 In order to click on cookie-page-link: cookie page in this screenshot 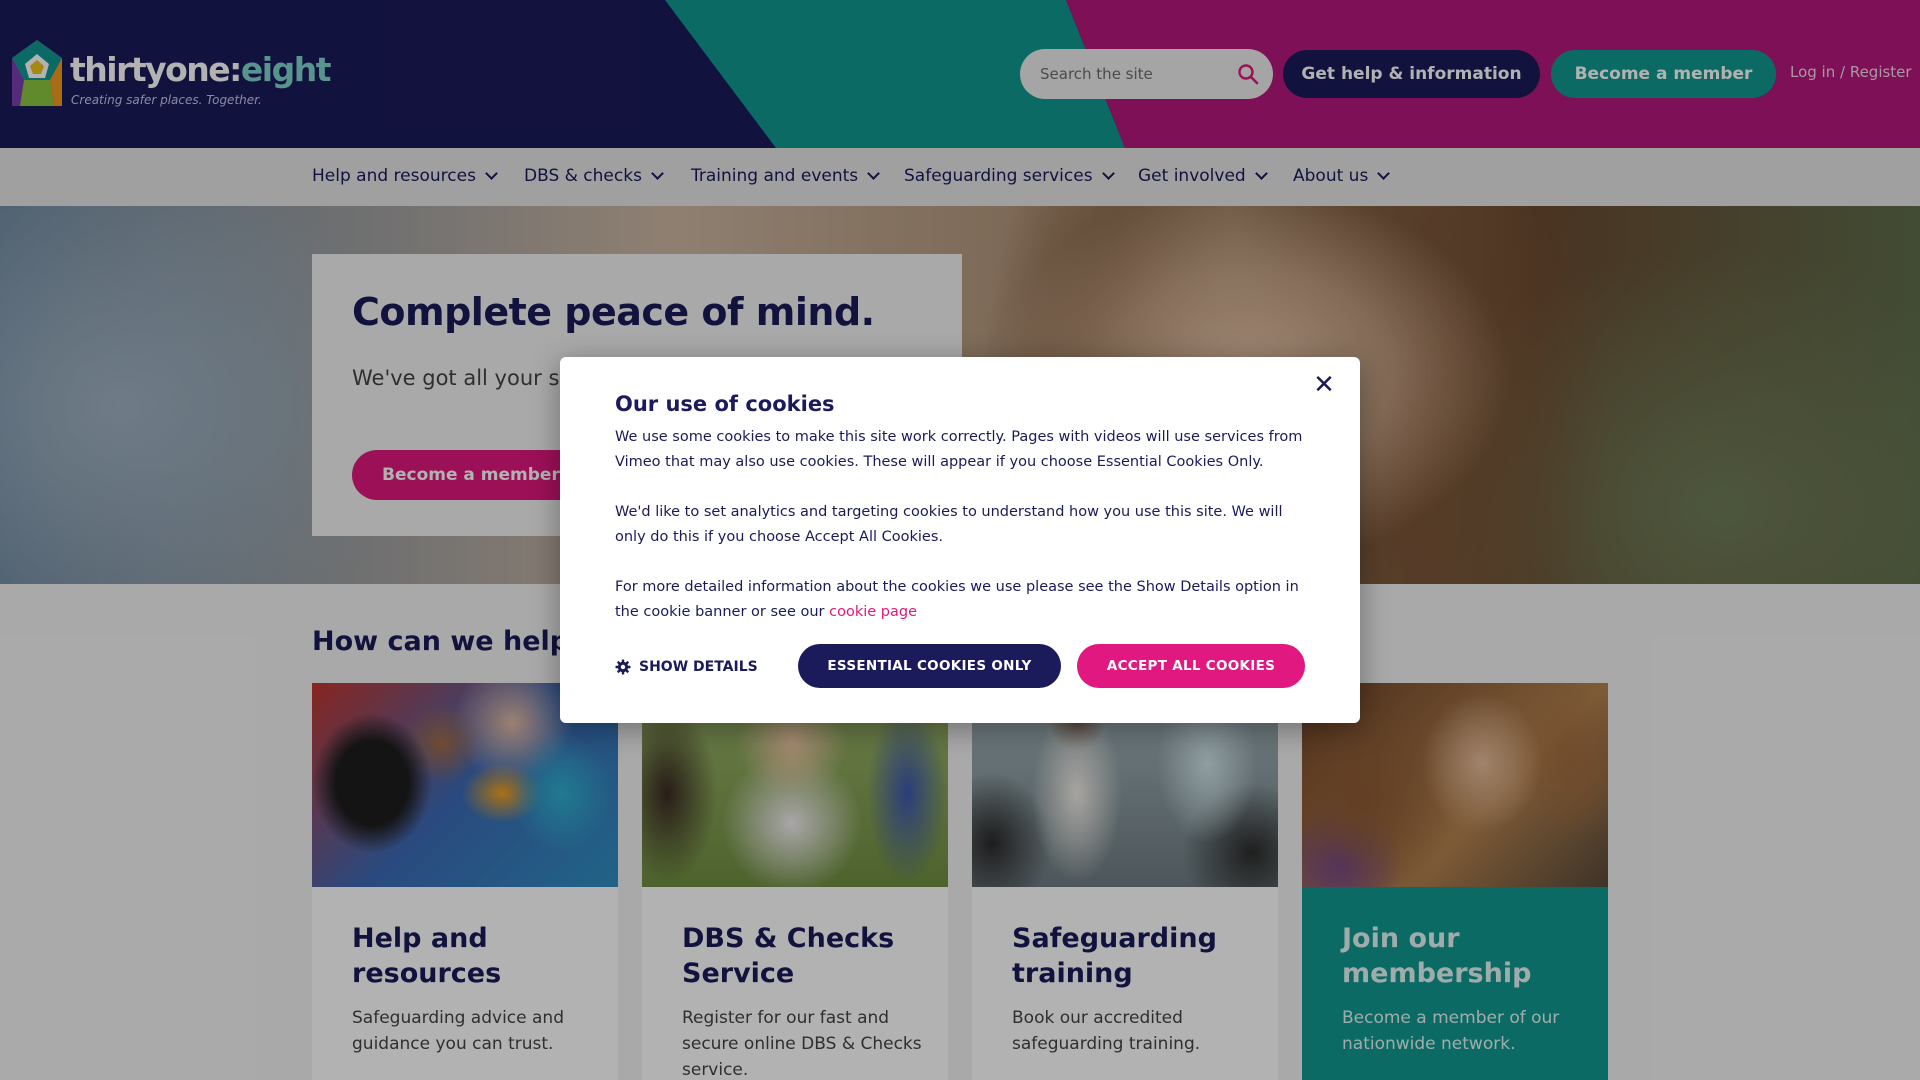, I will do `click(873, 612)`.